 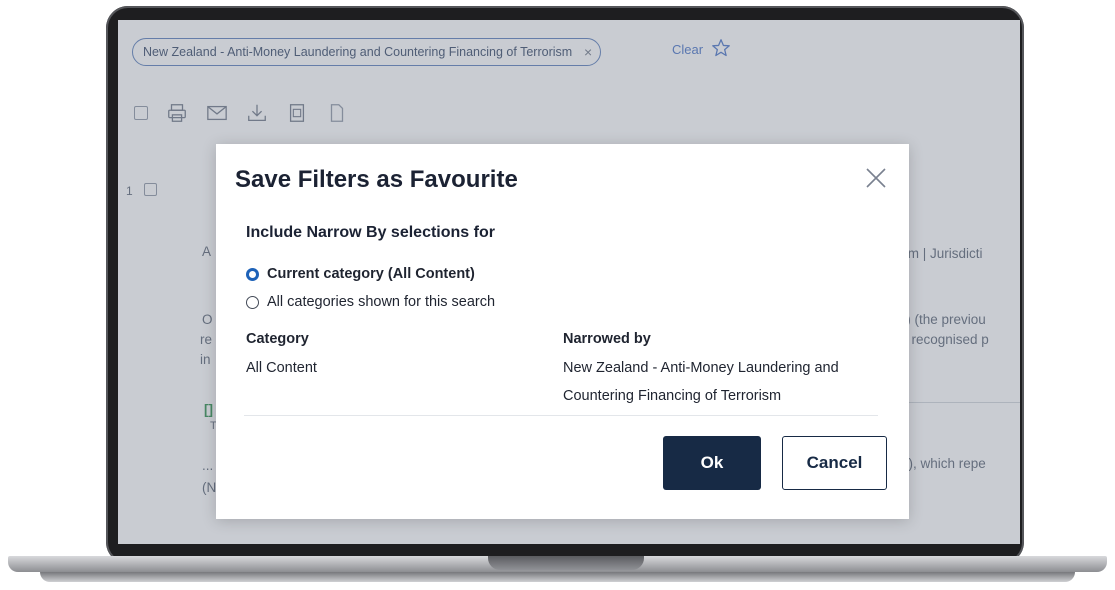 I want to click on narrowed-by-header: Narrowed by, so click(x=607, y=339).